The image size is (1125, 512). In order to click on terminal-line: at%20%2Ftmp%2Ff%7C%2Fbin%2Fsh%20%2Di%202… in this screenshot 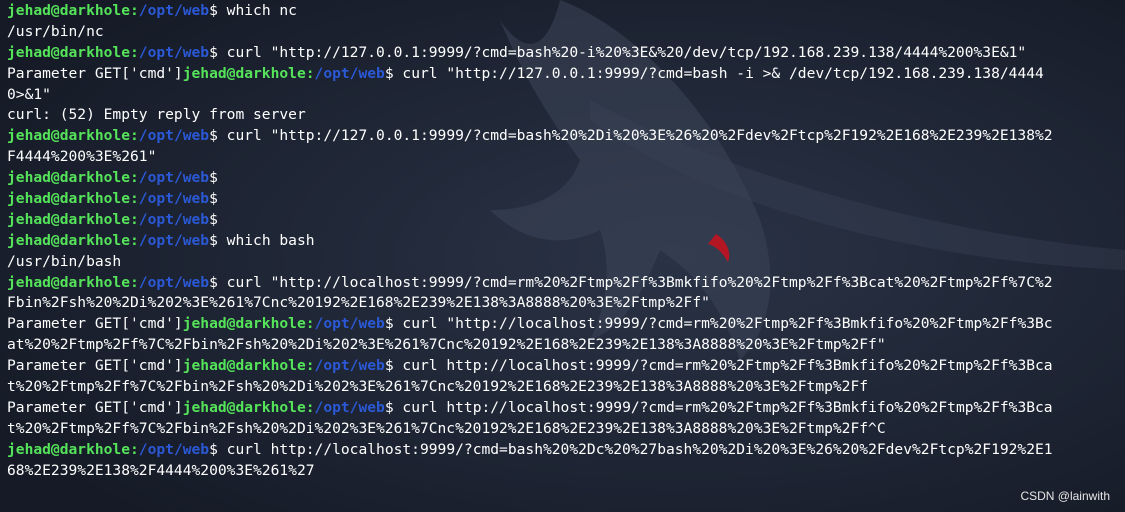, I will do `click(566, 345)`.